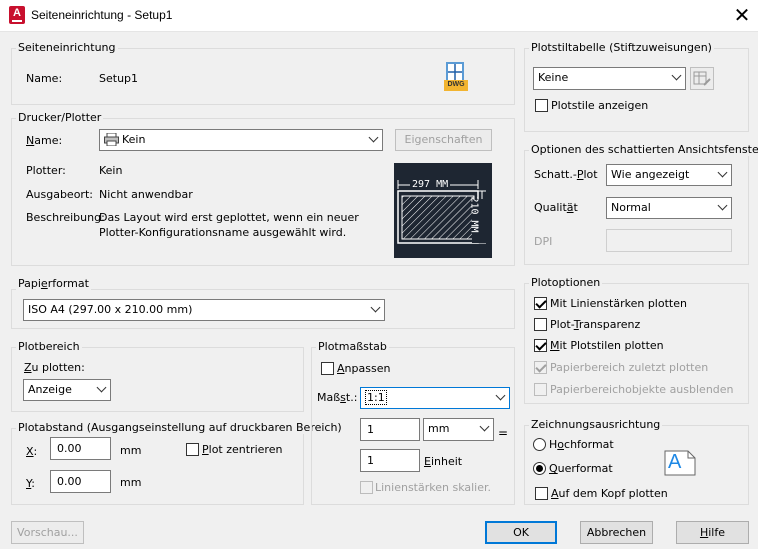  Describe the element at coordinates (433, 487) in the screenshot. I see `scale-lineweights-label: Linienstärken skalier.` at that location.